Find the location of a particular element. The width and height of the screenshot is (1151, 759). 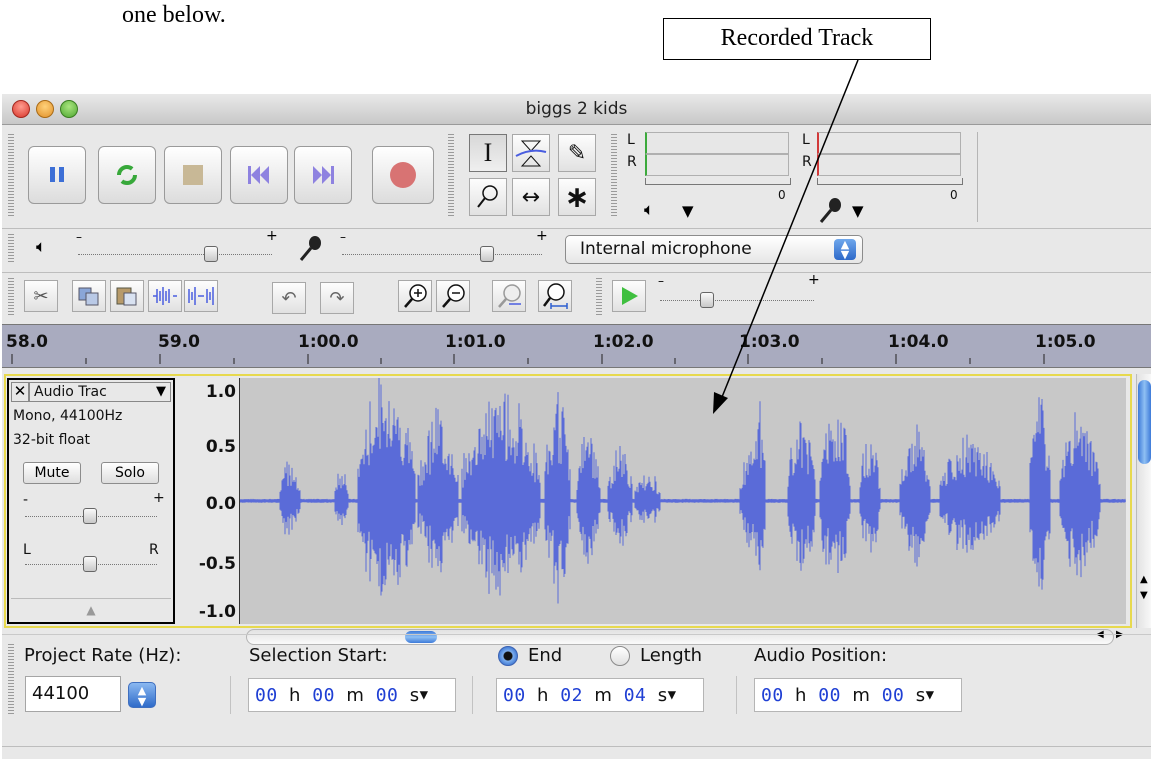

record-button is located at coordinates (403, 175).